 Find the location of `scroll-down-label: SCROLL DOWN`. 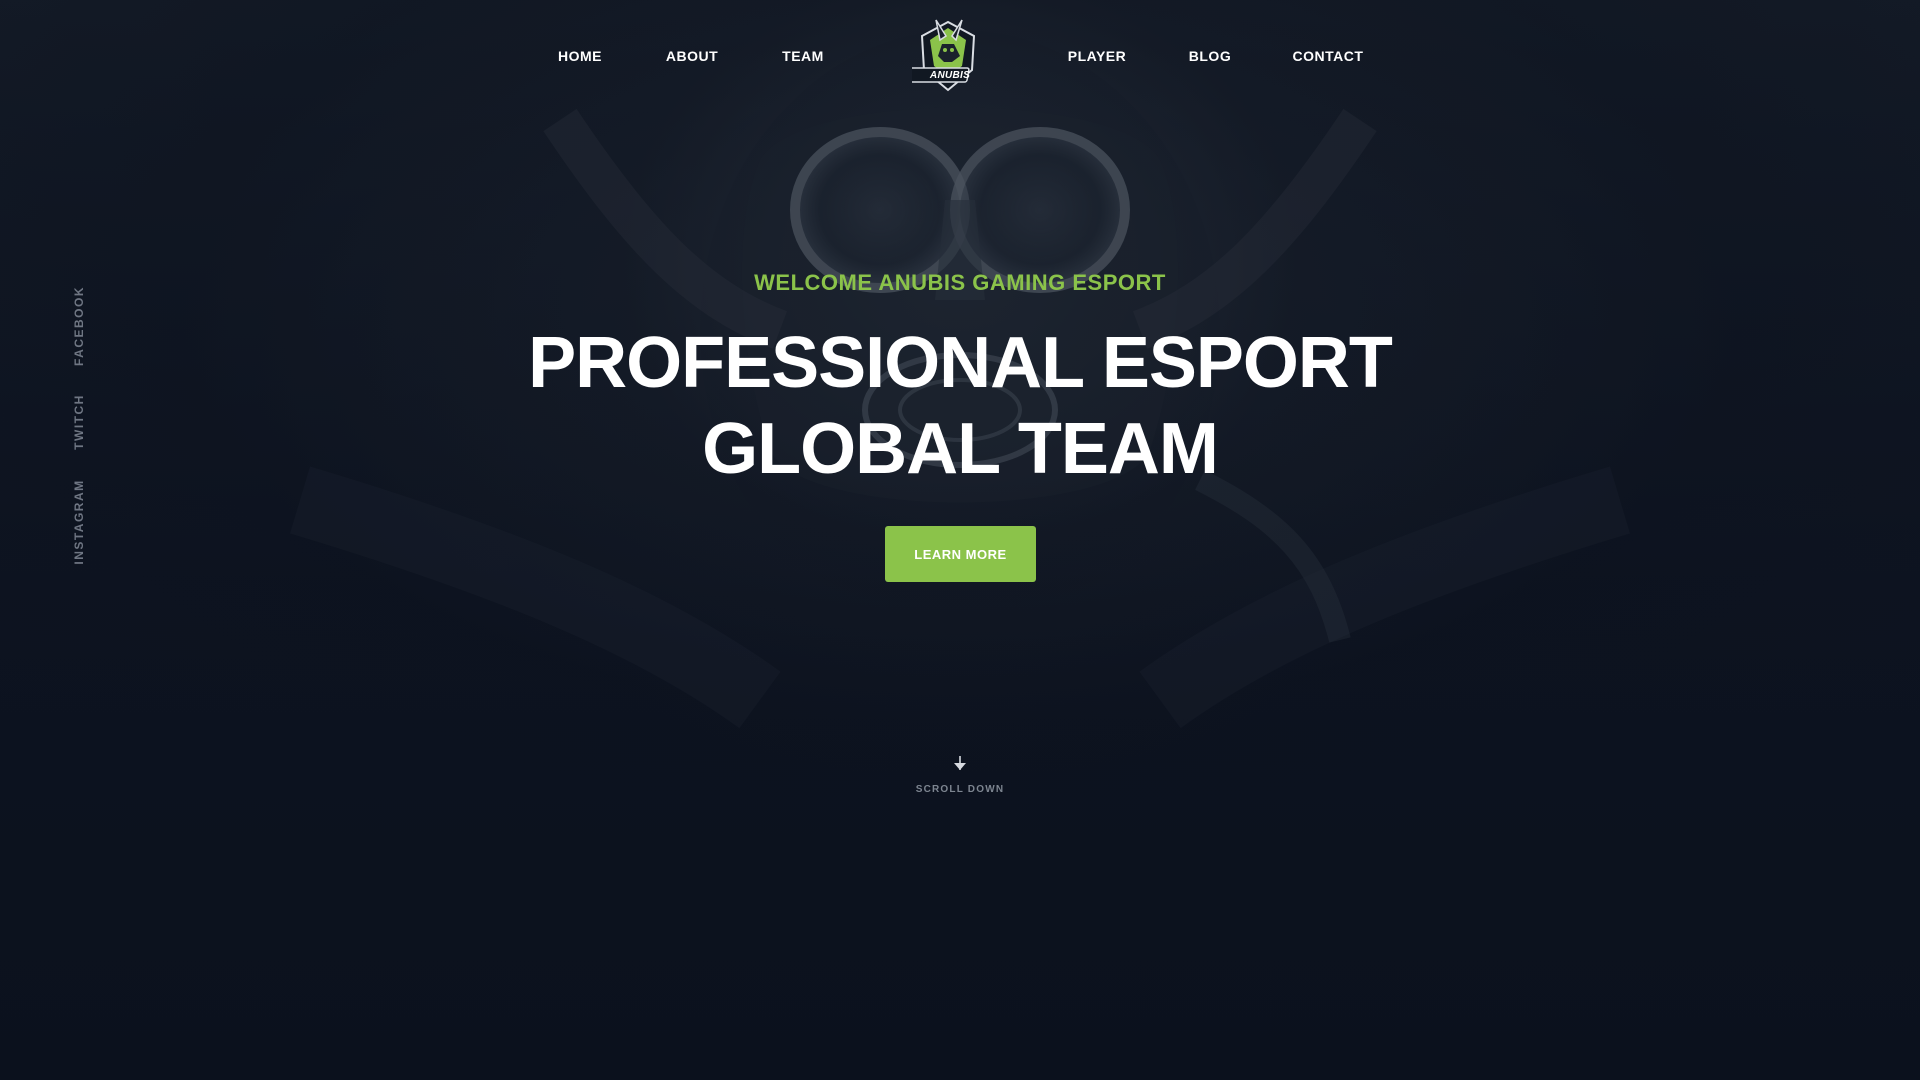

scroll-down-label: SCROLL DOWN is located at coordinates (960, 789).